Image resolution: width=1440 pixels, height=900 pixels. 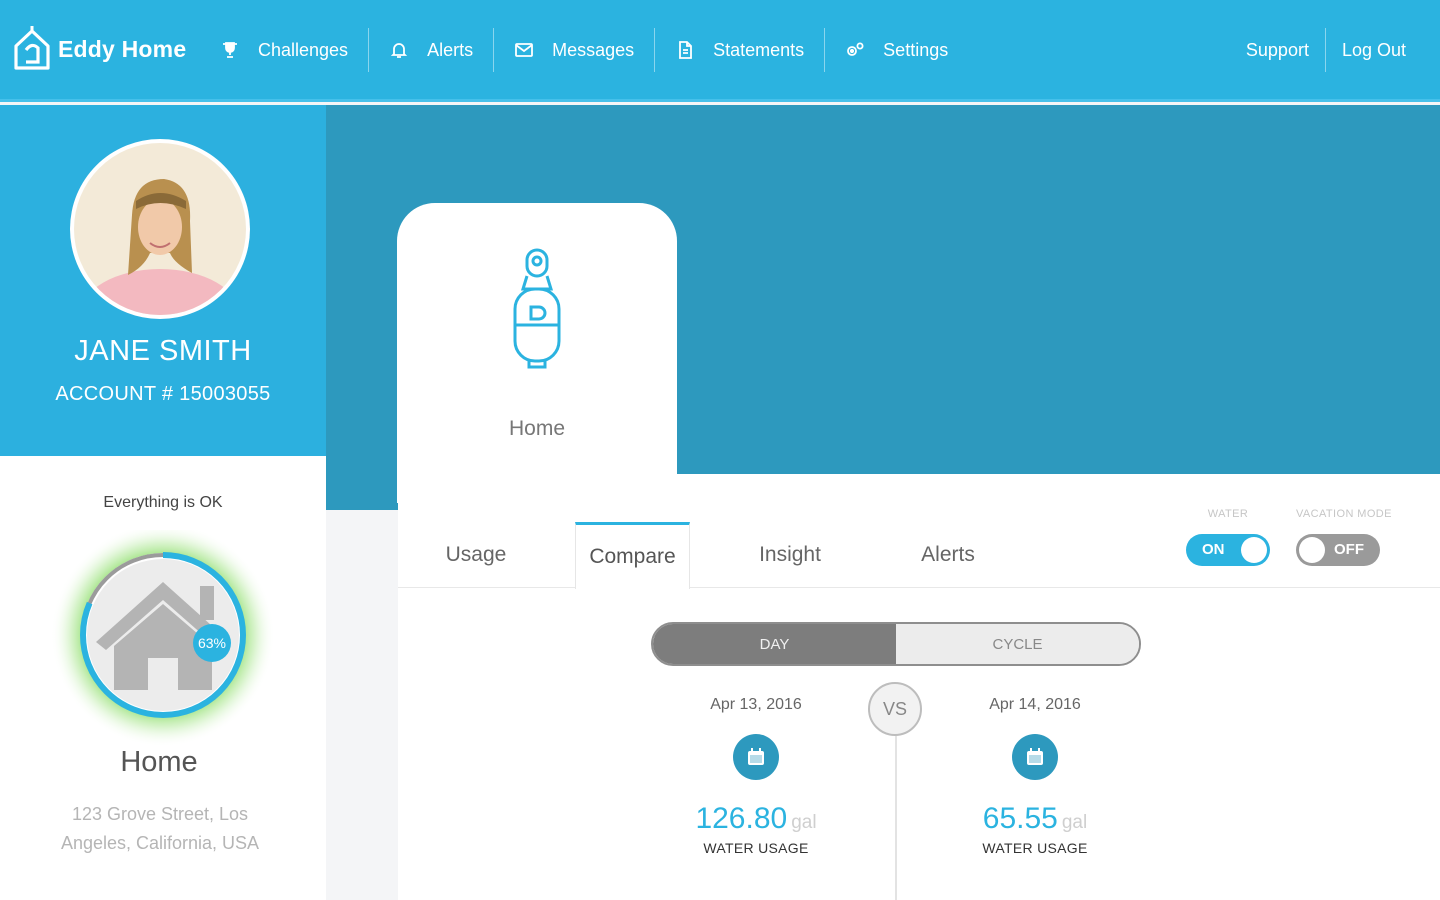 I want to click on user-name: JANE SMITH, so click(x=163, y=351).